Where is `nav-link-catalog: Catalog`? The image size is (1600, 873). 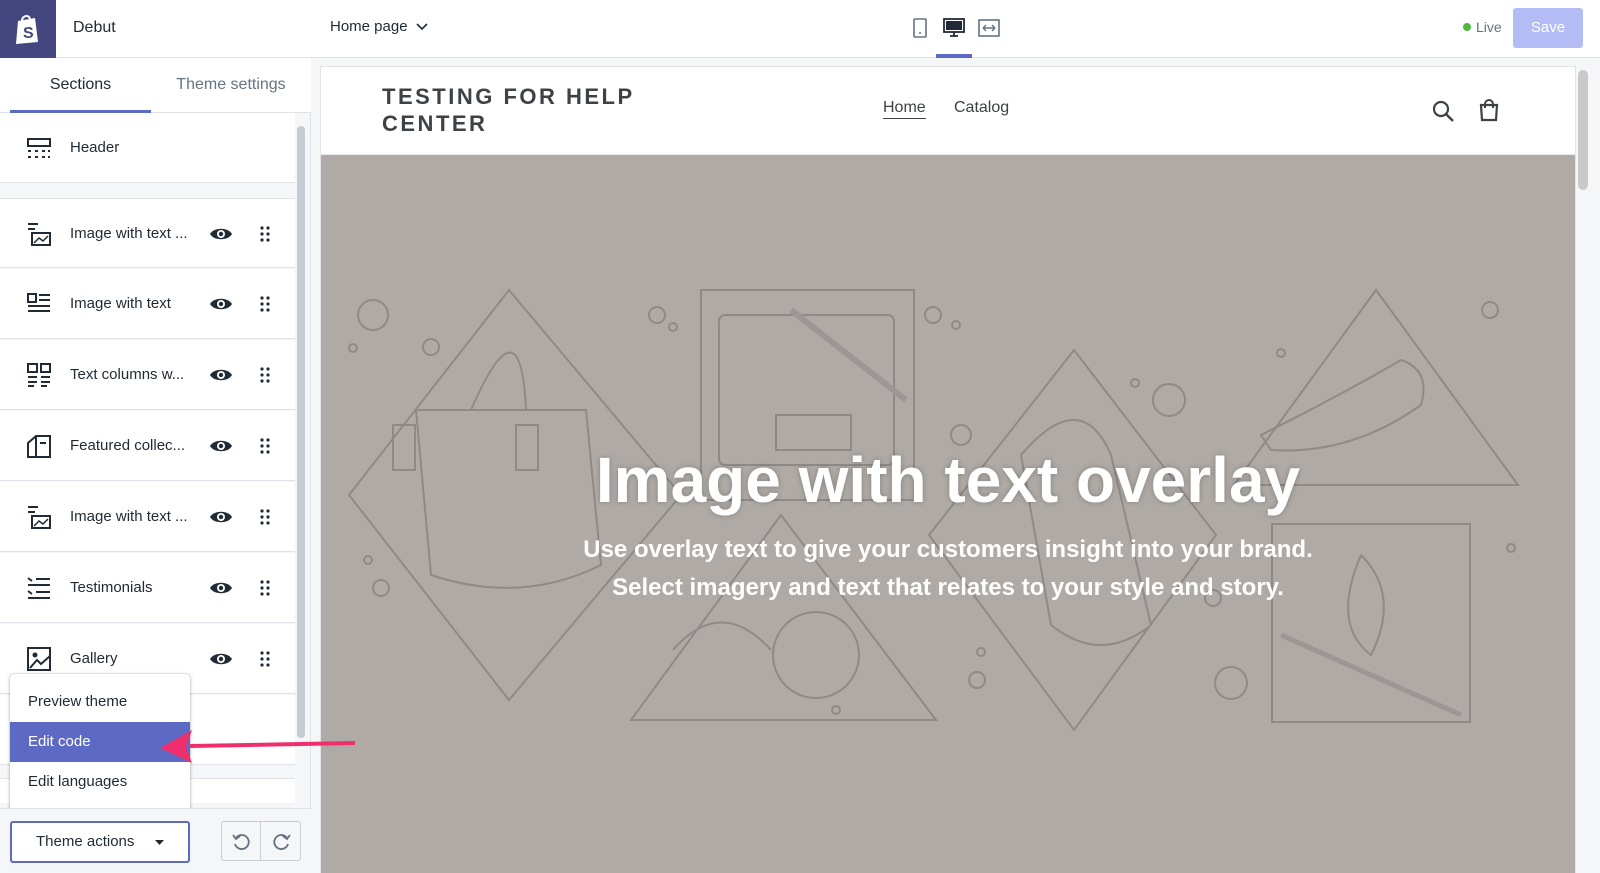
nav-link-catalog: Catalog is located at coordinates (981, 108).